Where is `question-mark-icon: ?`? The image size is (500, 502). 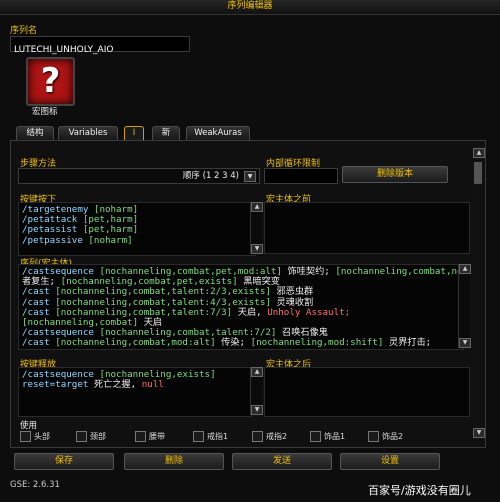
question-mark-icon: ? is located at coordinates (50, 81).